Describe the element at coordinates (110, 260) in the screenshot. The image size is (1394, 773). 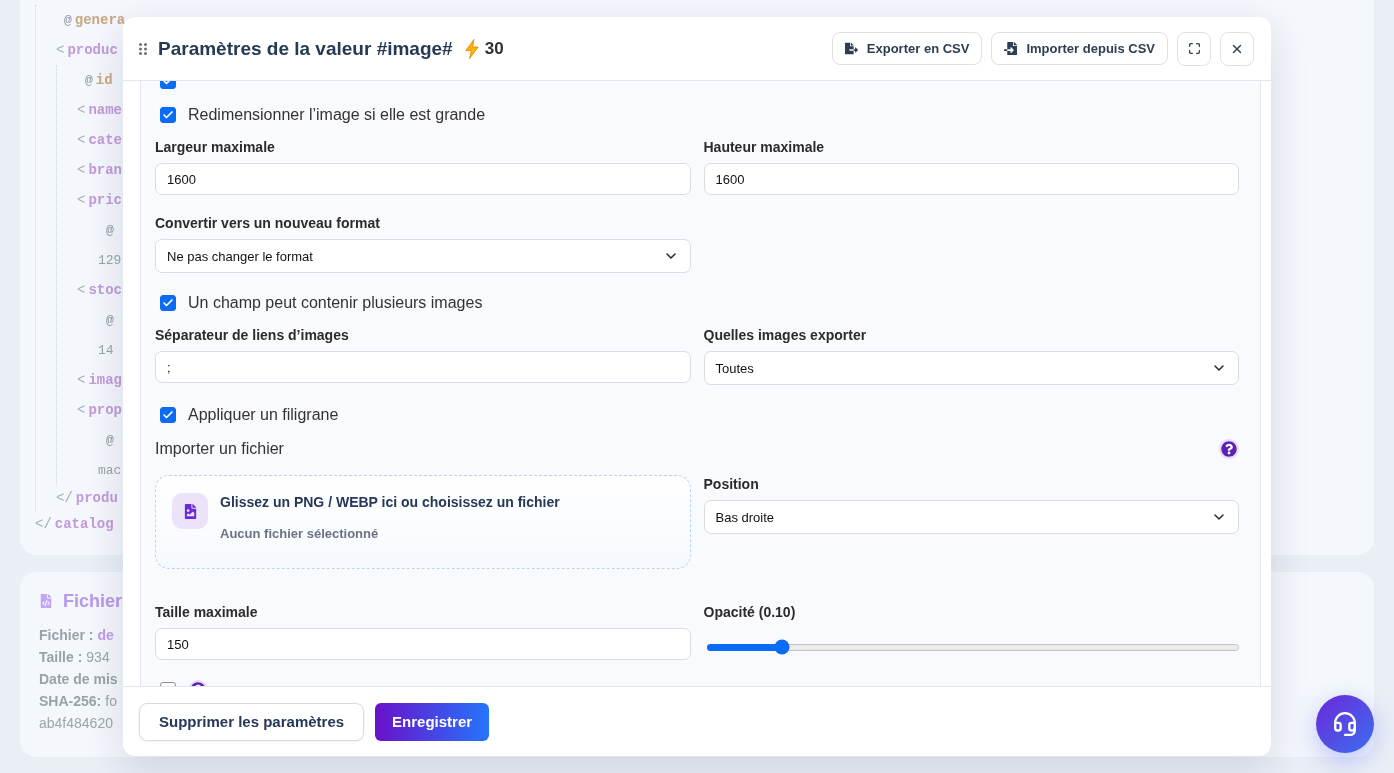
I see `text-value: 129` at that location.